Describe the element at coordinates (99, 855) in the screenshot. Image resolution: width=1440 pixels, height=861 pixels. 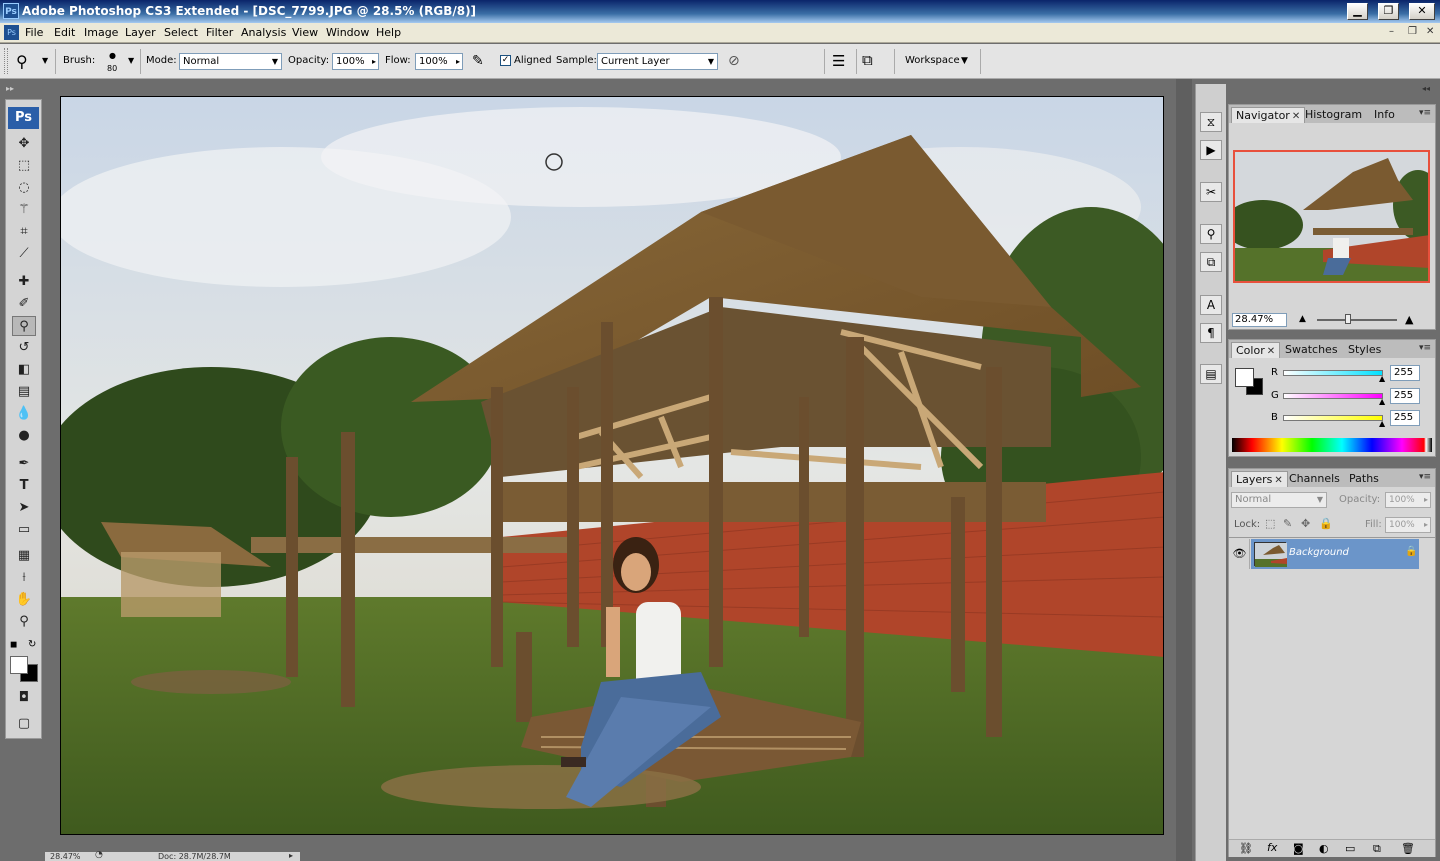
I see `status-icon: ◔` at that location.